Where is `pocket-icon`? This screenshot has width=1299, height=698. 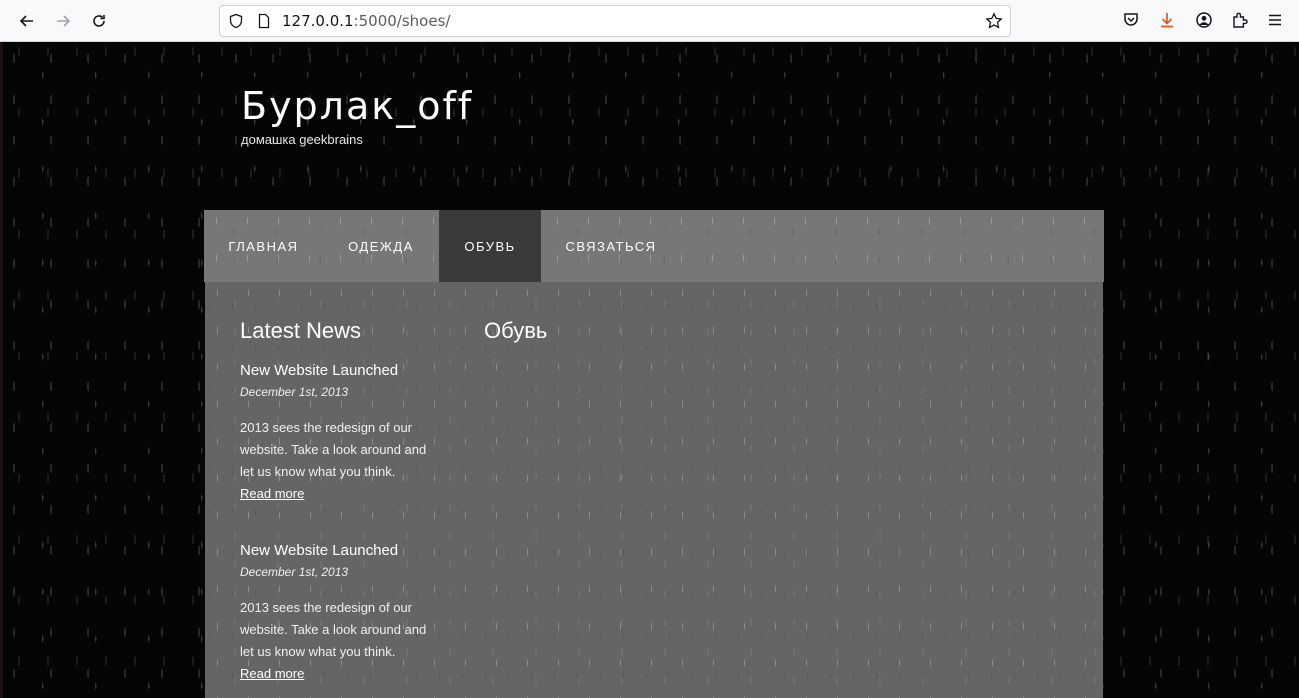
pocket-icon is located at coordinates (1131, 19).